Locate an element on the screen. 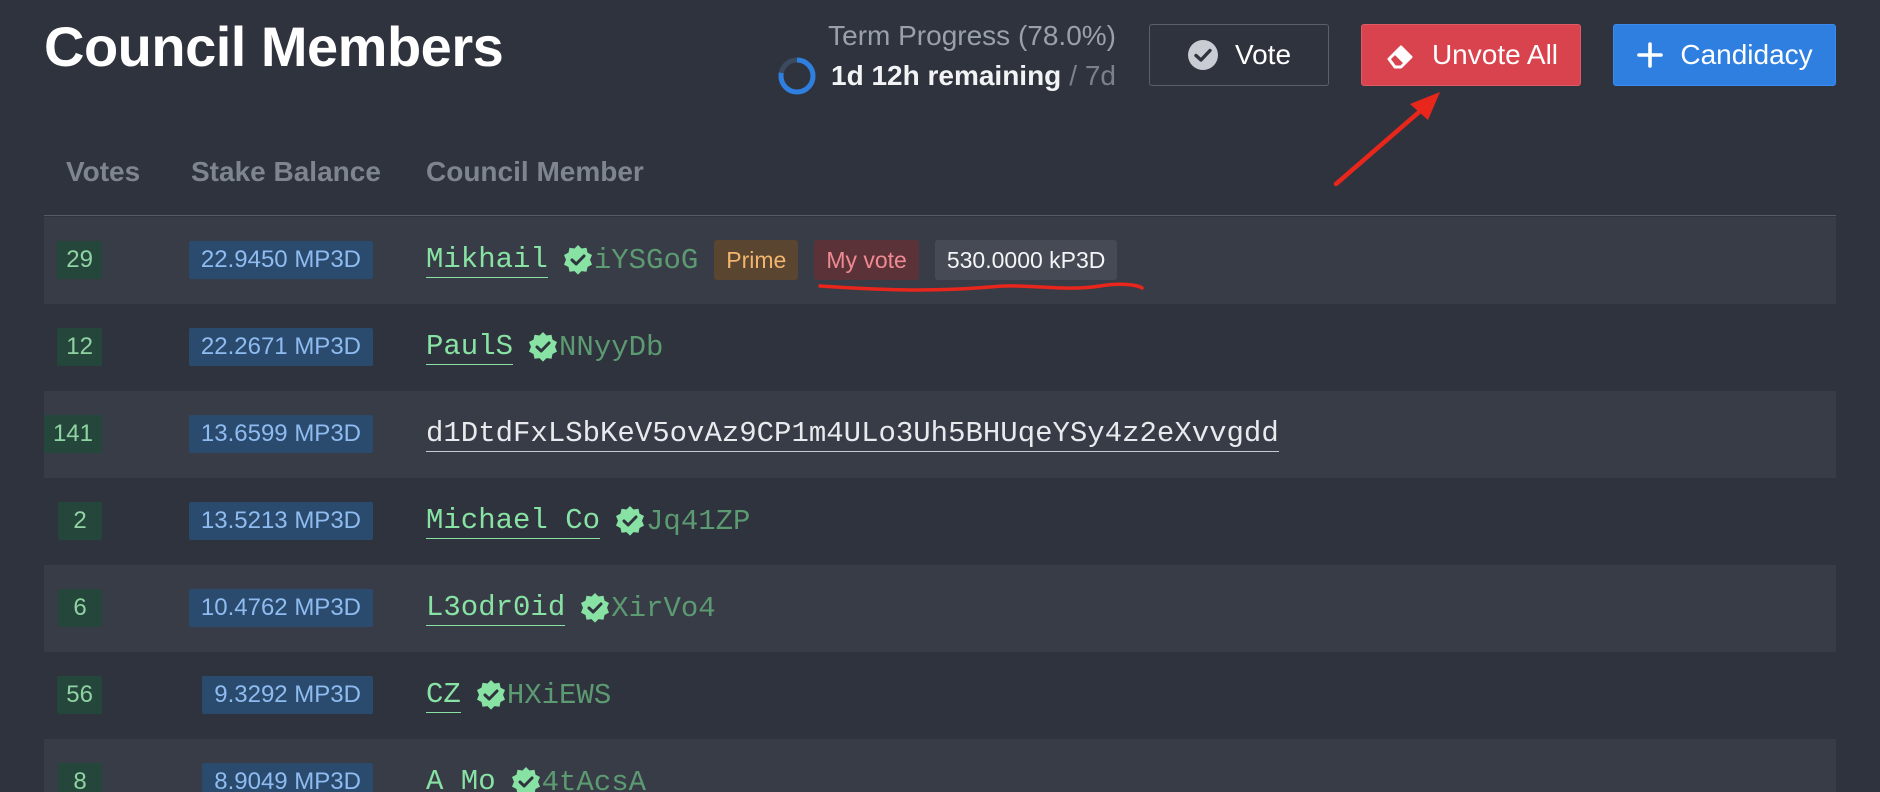  table-row: 6 10.4762 MP3D L3odr0id XirVo4 is located at coordinates (940, 608).